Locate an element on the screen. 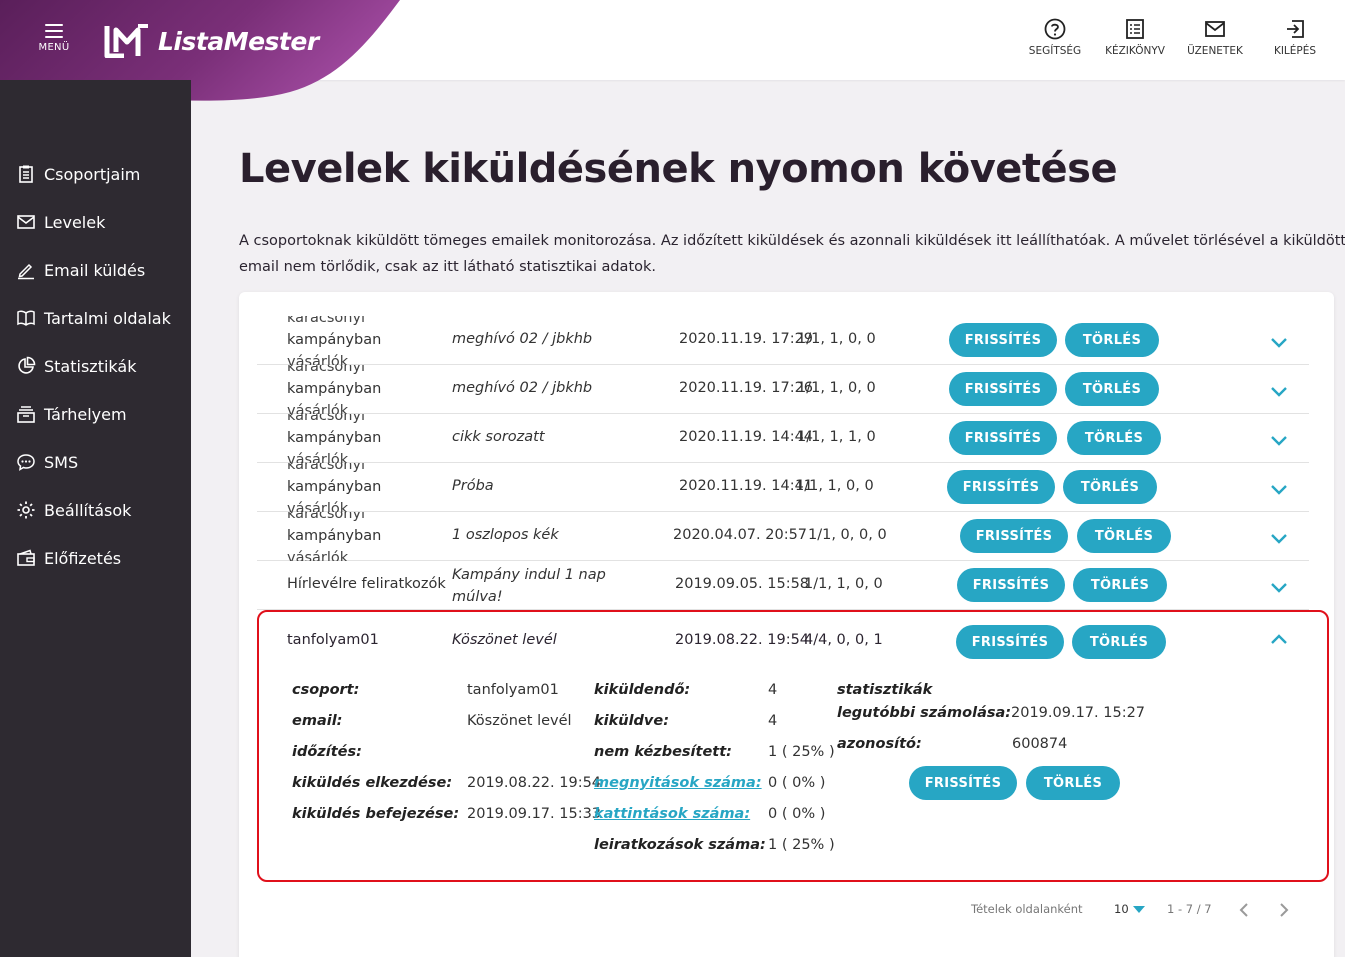 Image resolution: width=1345 pixels, height=957 pixels. group-name-part: karácsonyi is located at coordinates (326, 370).